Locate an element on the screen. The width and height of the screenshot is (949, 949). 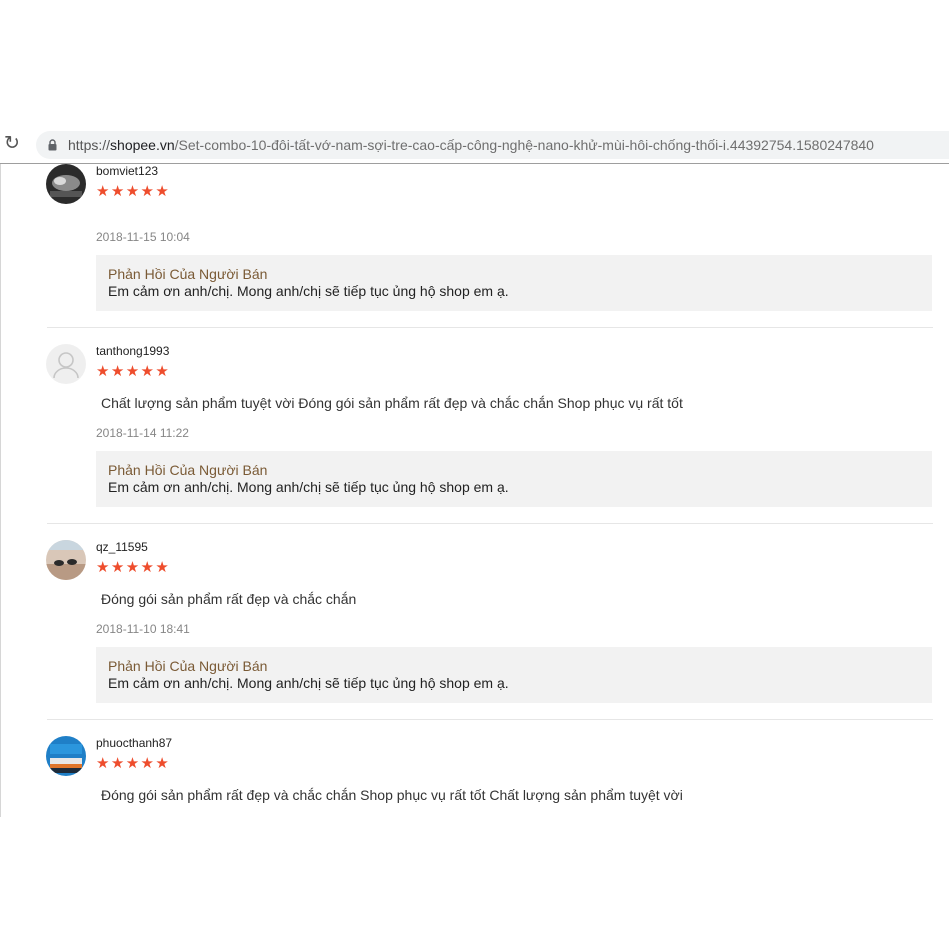
username: bomviet123 is located at coordinates (127, 171).